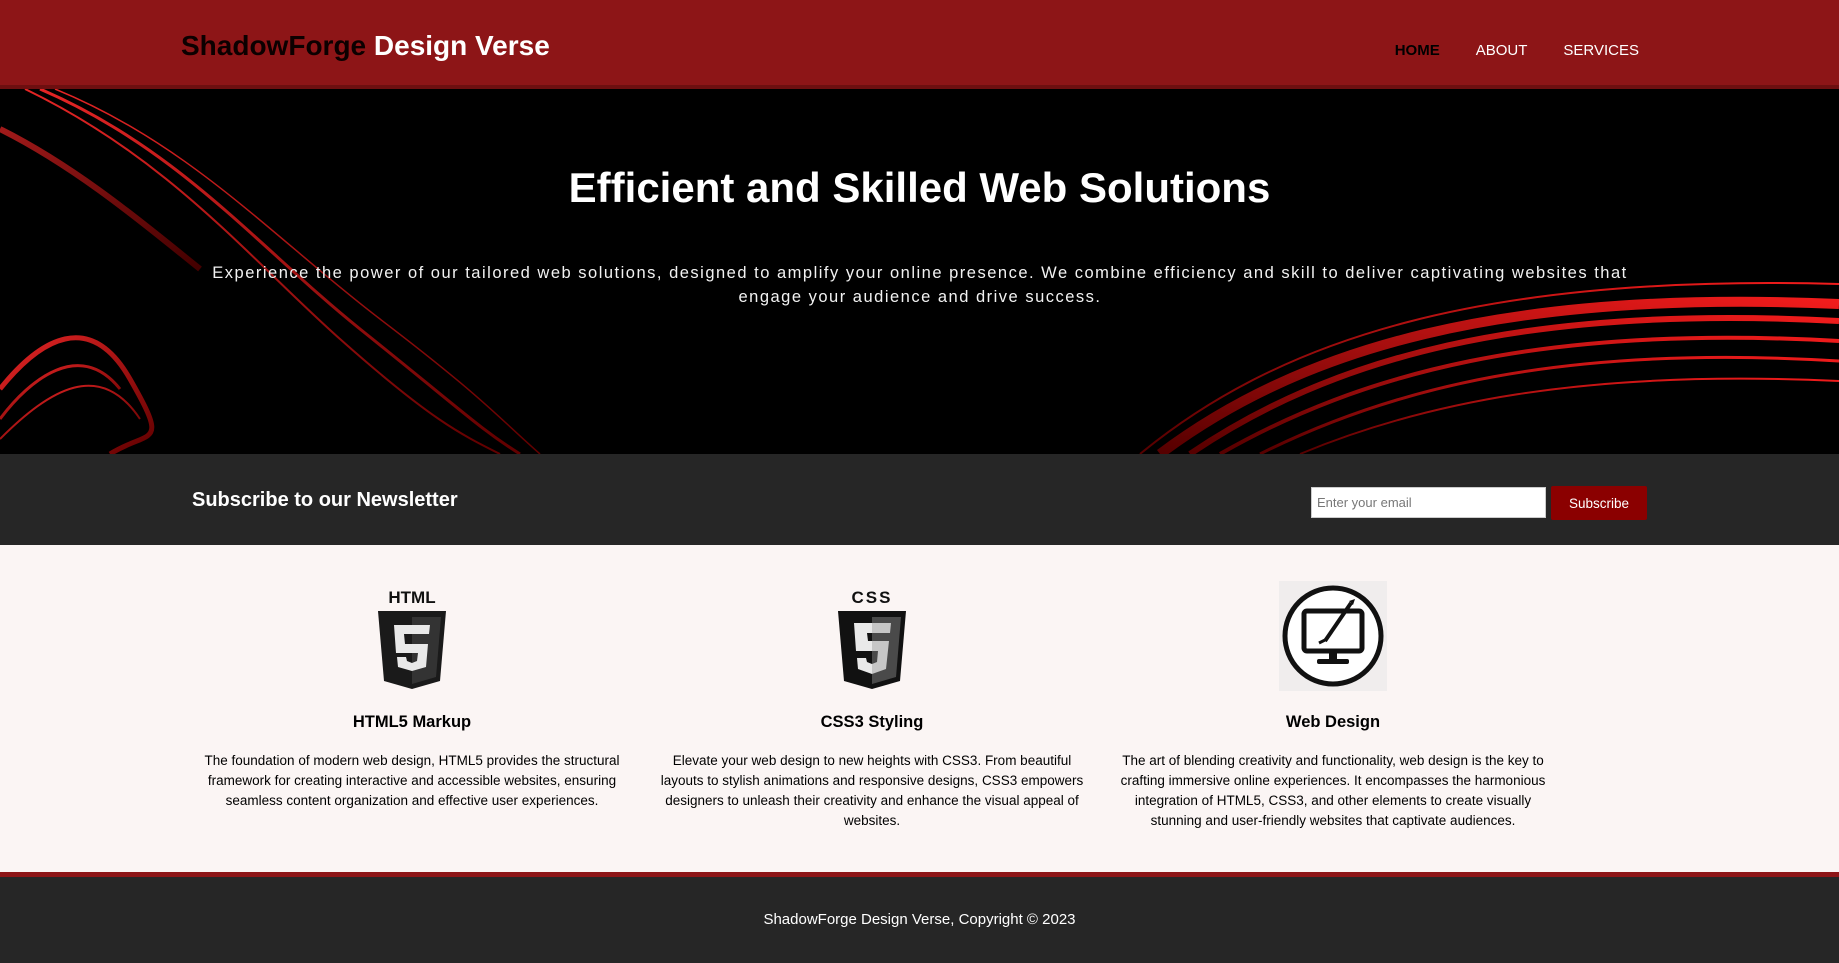 The image size is (1839, 963). What do you see at coordinates (1333, 636) in the screenshot?
I see `web-design-icon` at bounding box center [1333, 636].